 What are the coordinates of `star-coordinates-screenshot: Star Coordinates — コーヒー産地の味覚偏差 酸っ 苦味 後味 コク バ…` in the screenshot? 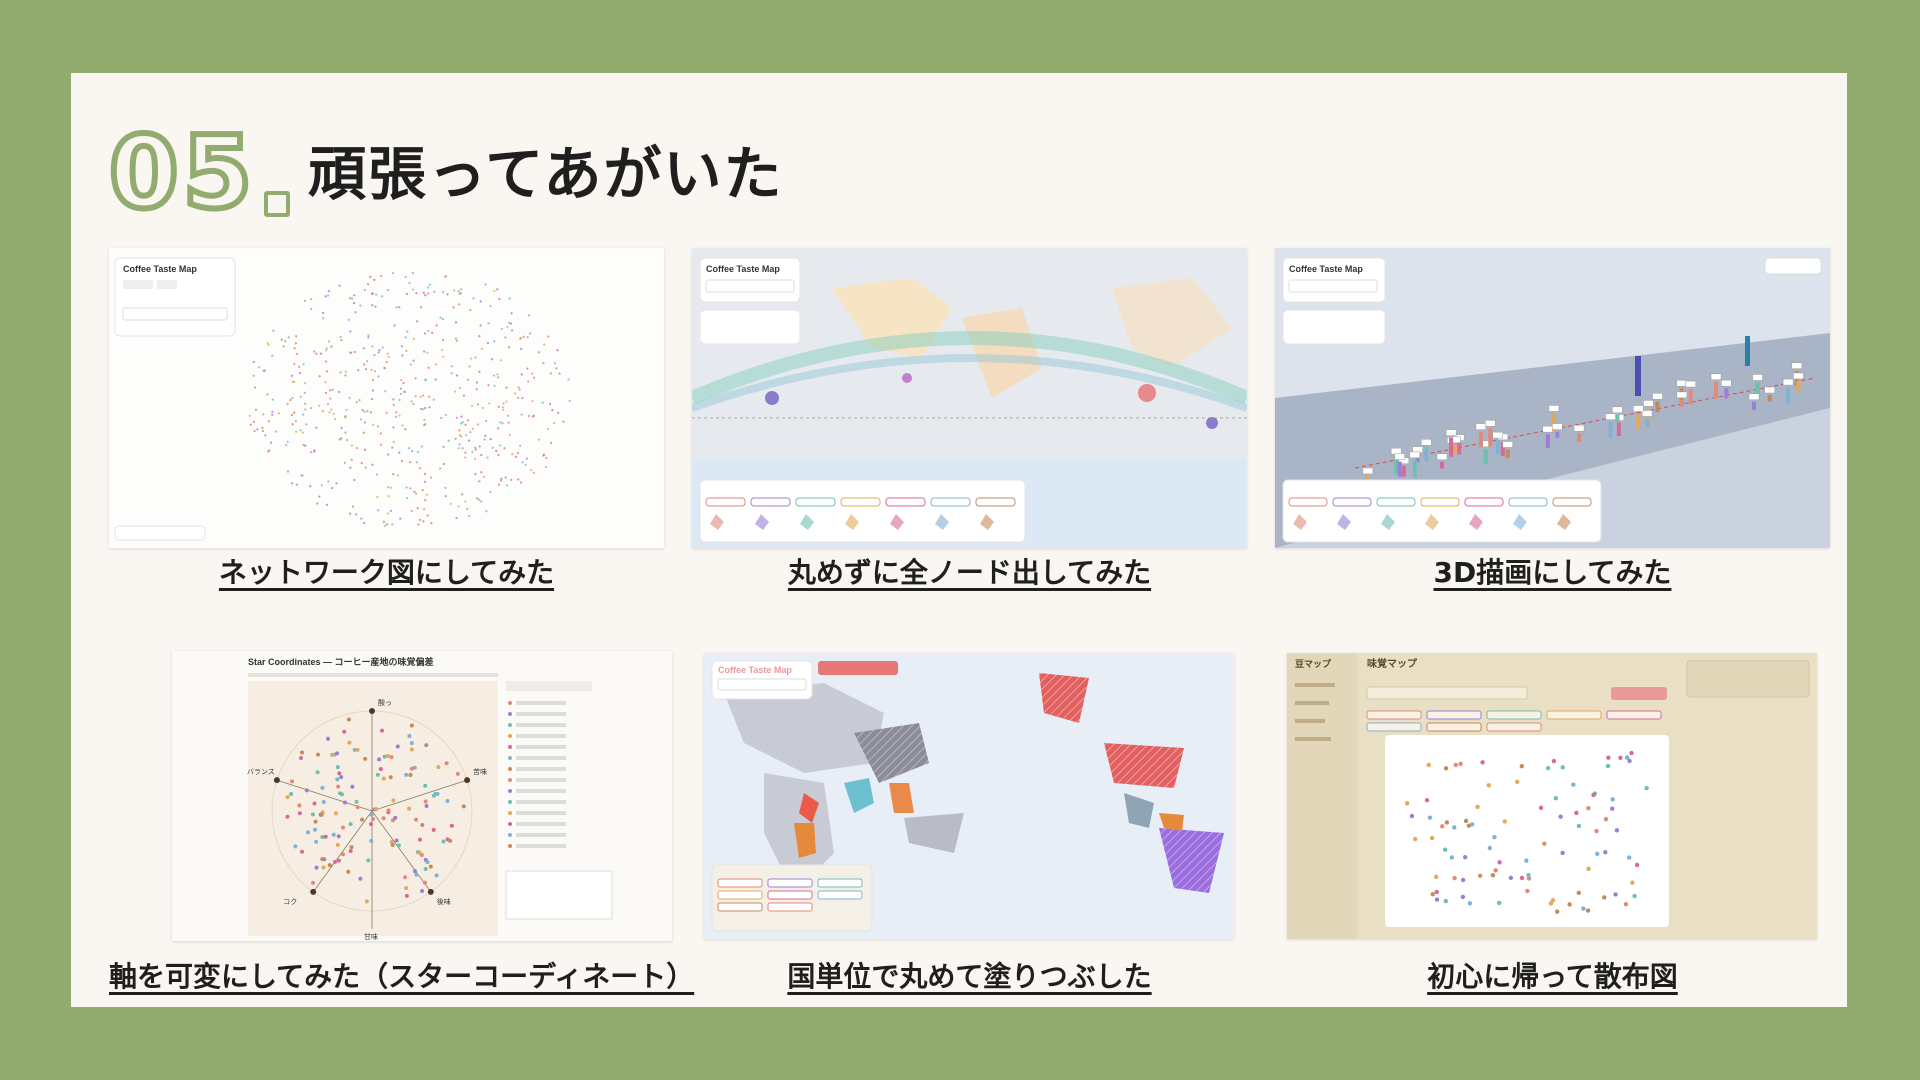 It's located at (422, 796).